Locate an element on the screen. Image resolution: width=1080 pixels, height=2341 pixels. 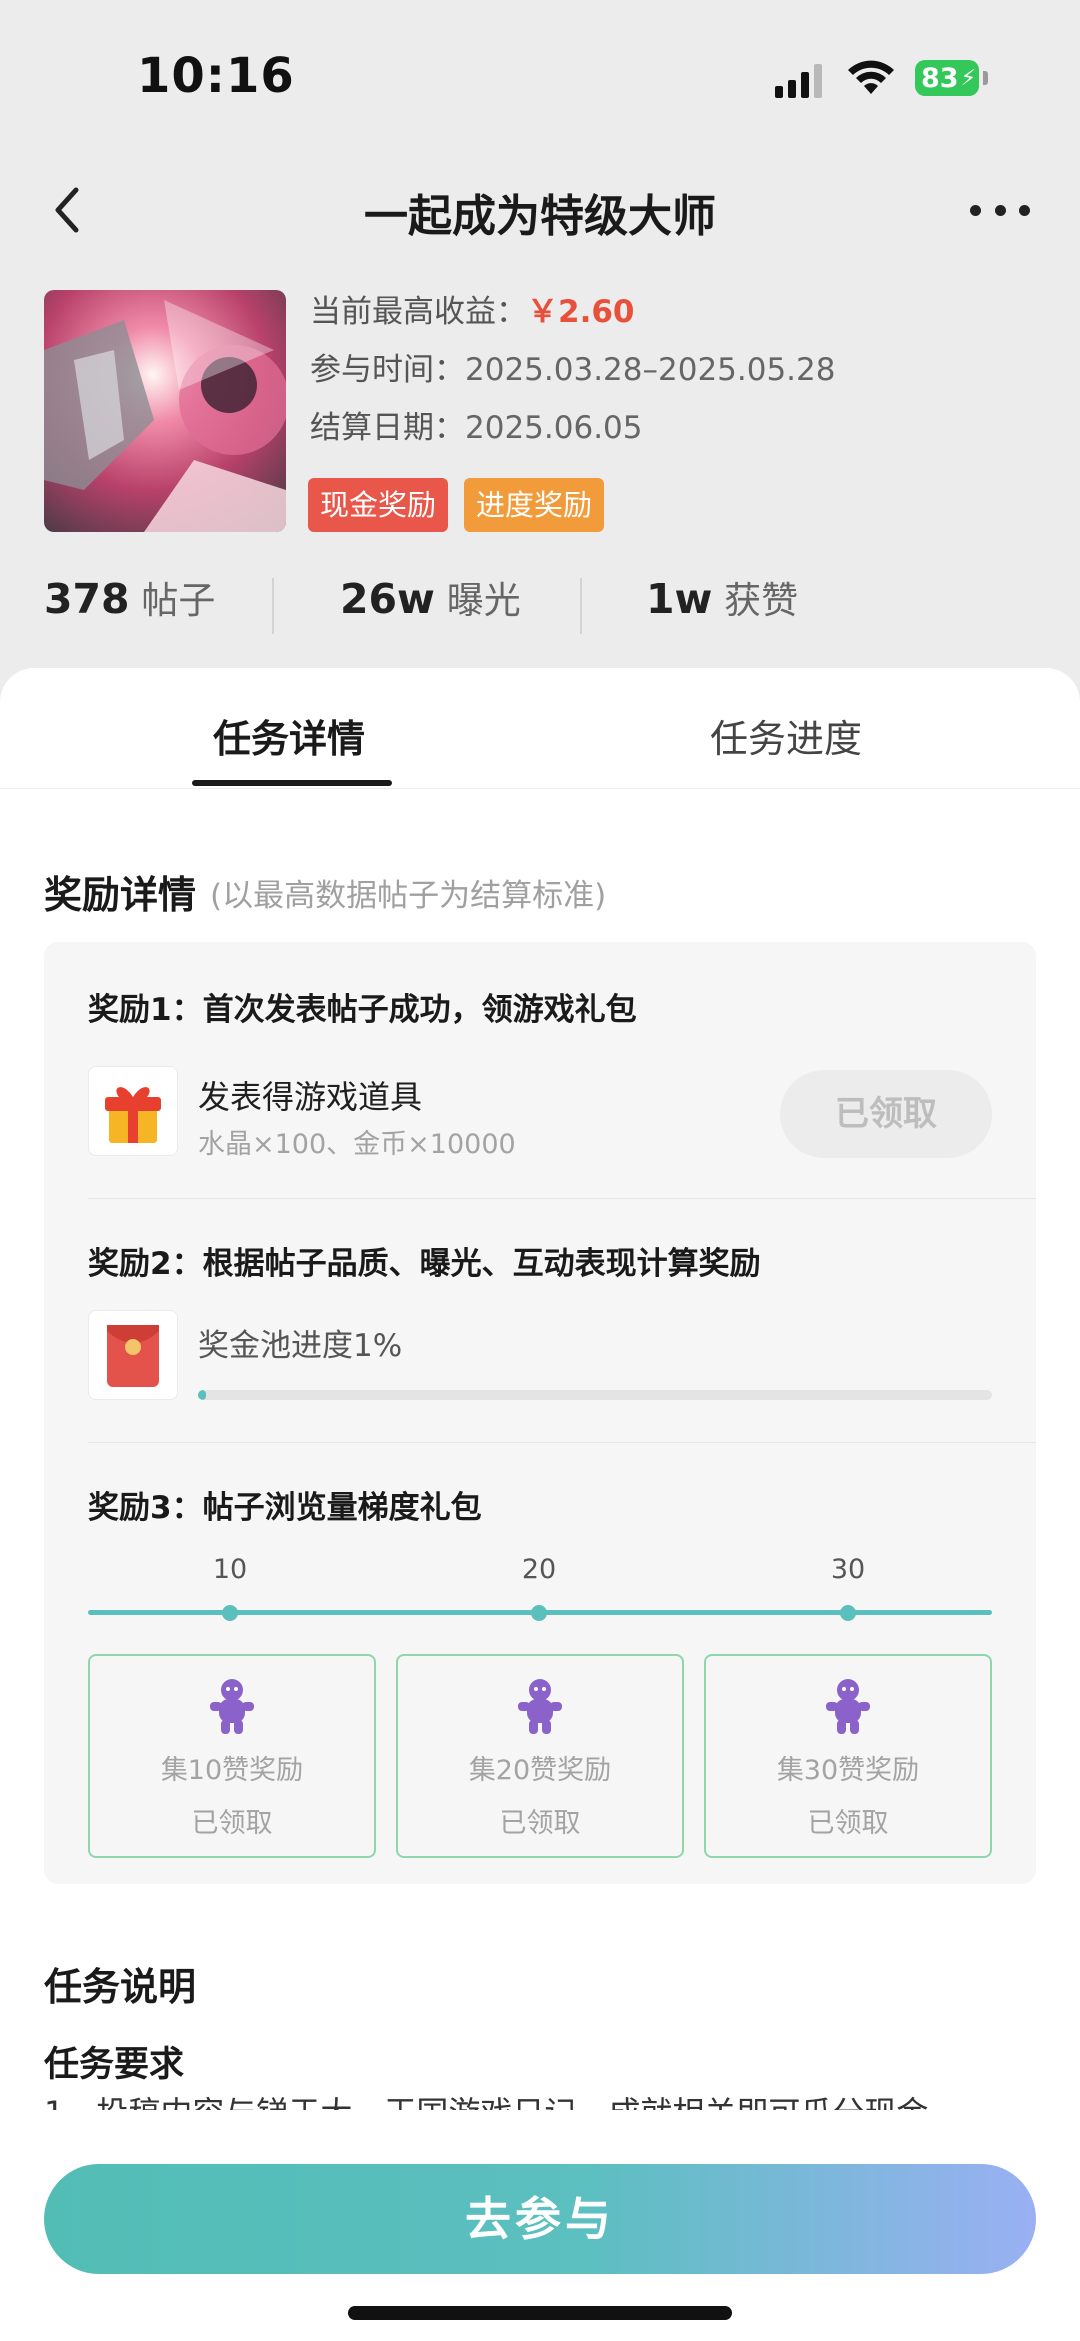
milestone-gift-card: 集10赞奖励 已领取 is located at coordinates (232, 1756).